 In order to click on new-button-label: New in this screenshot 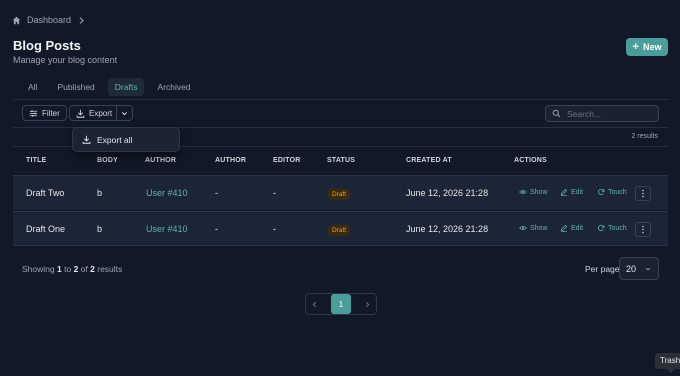, I will do `click(652, 47)`.